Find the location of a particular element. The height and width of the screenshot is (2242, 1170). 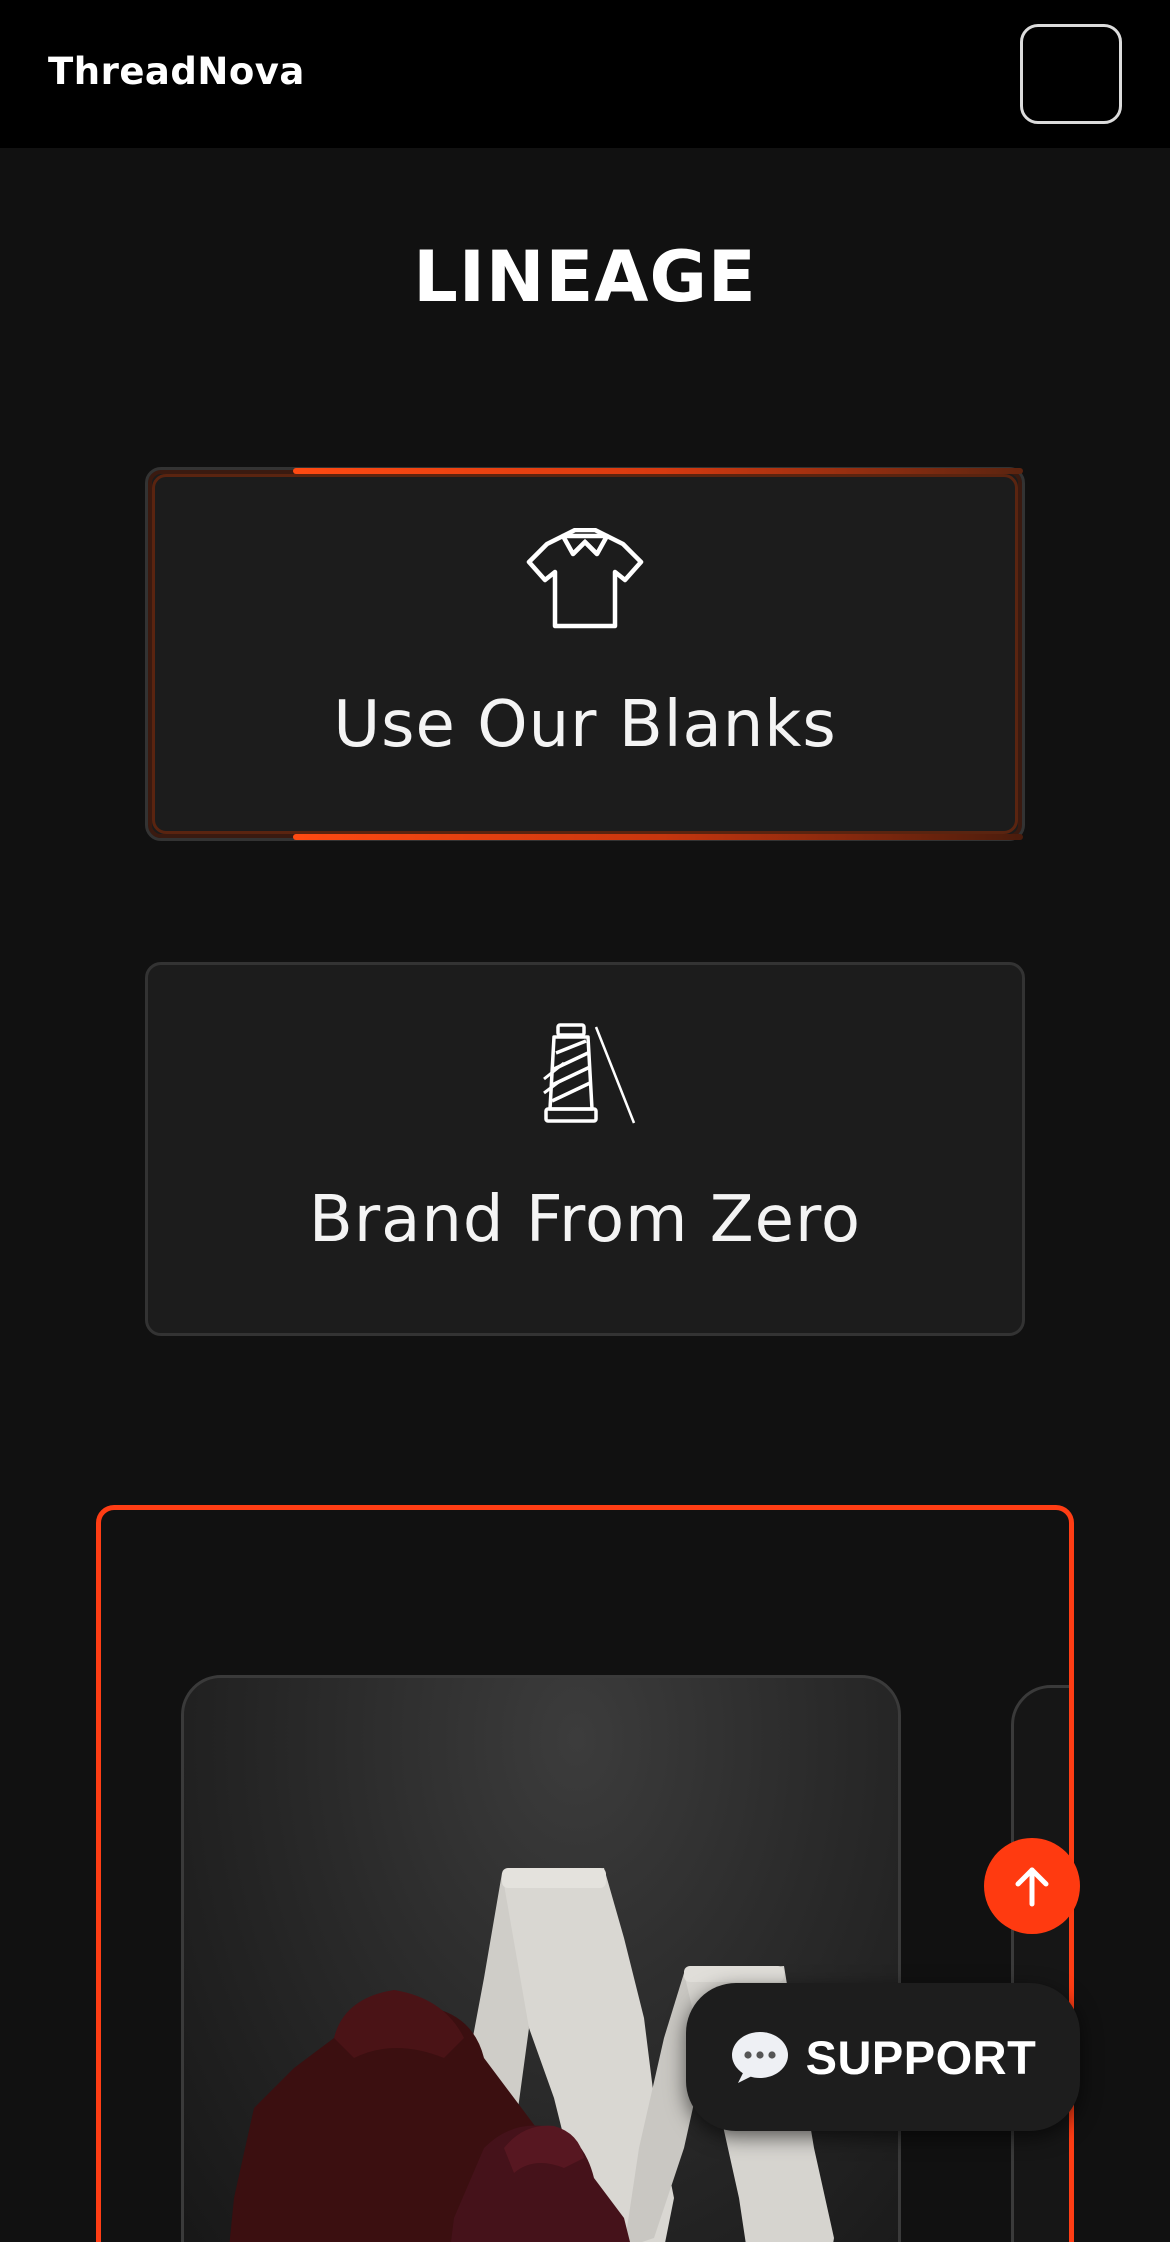

thread-spool-needle-icon is located at coordinates (589, 1073).